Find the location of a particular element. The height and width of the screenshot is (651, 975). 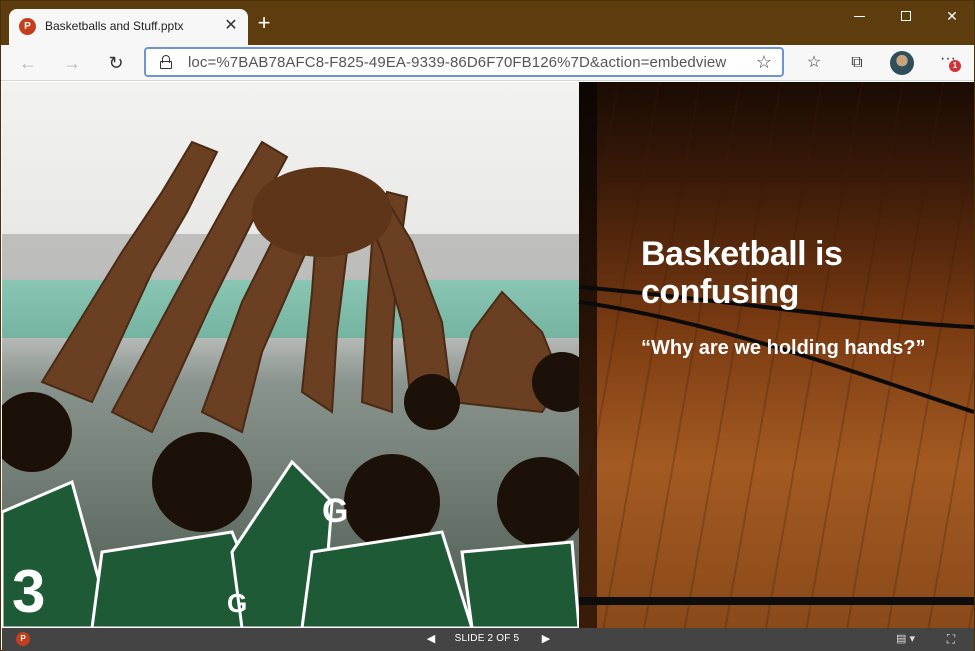

presentation-status-bar: P ◀ SLIDE 2 OF 5 ▶ ▤ ▾ ⛶ is located at coordinates (488, 639).